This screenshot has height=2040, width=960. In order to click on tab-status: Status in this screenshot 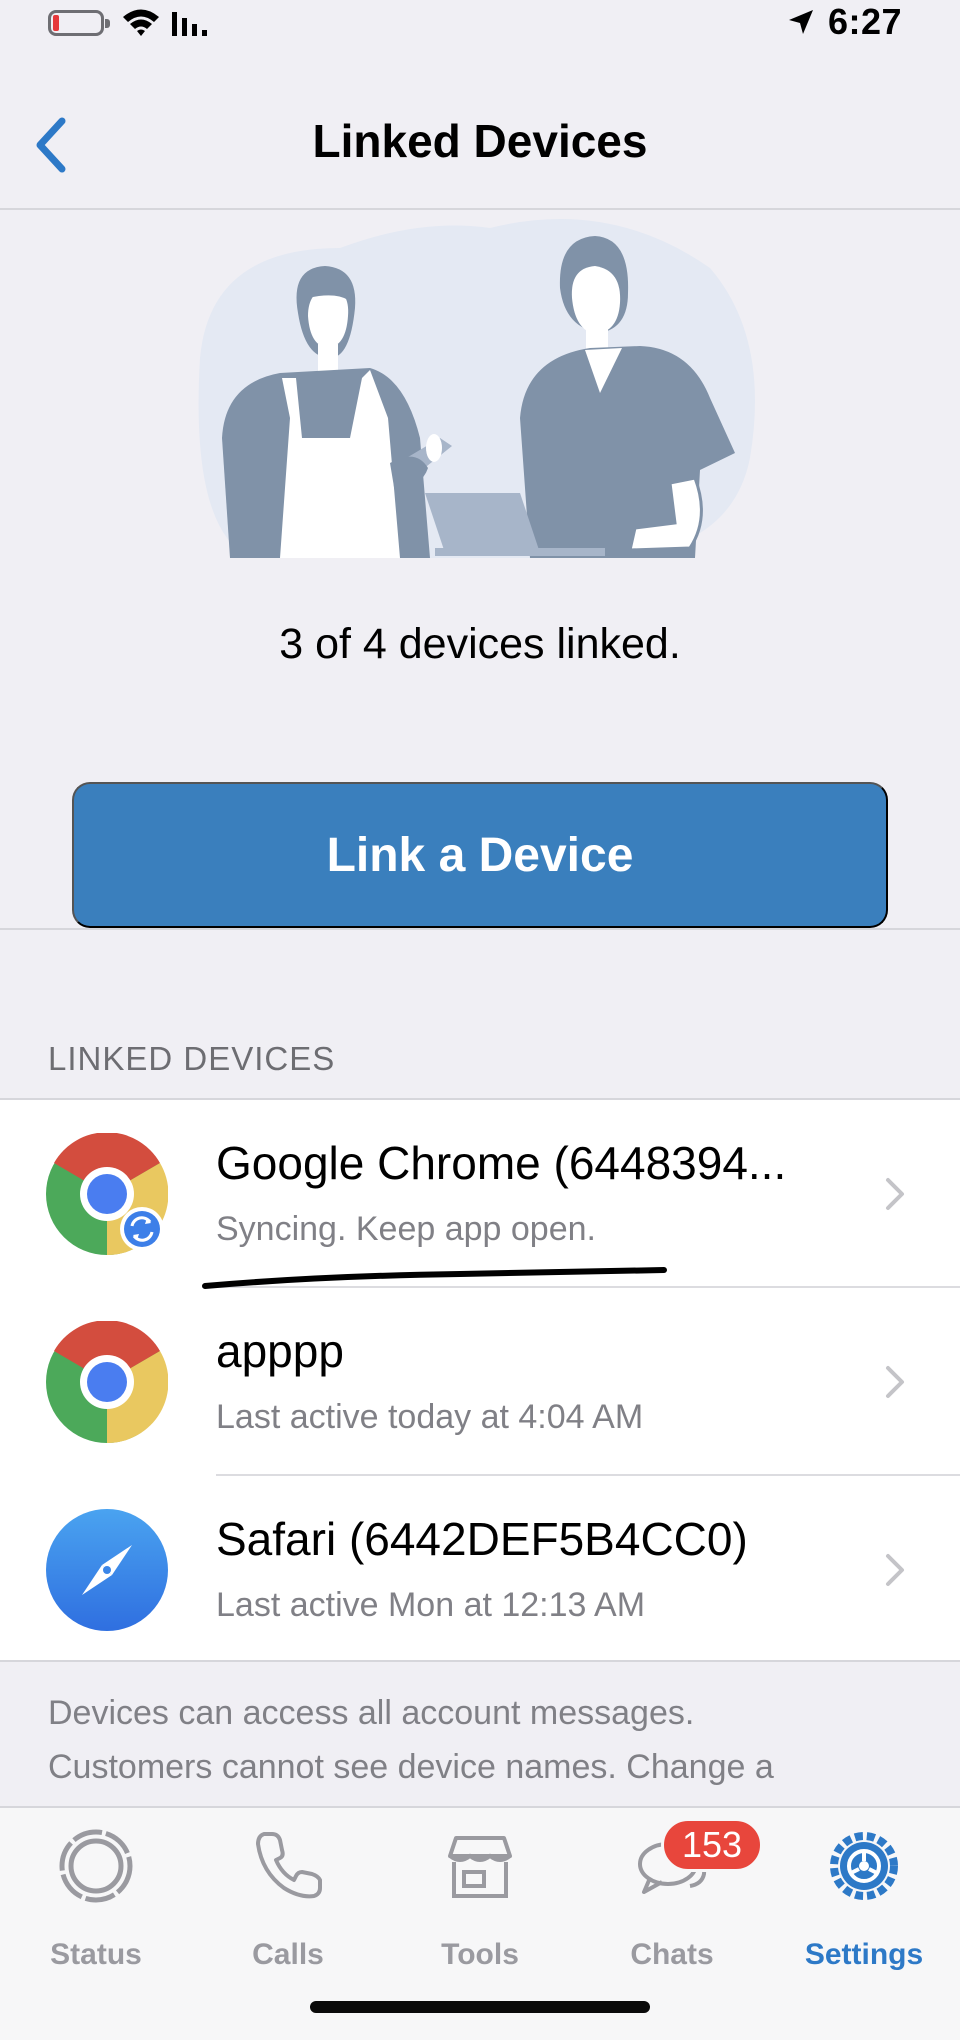, I will do `click(96, 1901)`.